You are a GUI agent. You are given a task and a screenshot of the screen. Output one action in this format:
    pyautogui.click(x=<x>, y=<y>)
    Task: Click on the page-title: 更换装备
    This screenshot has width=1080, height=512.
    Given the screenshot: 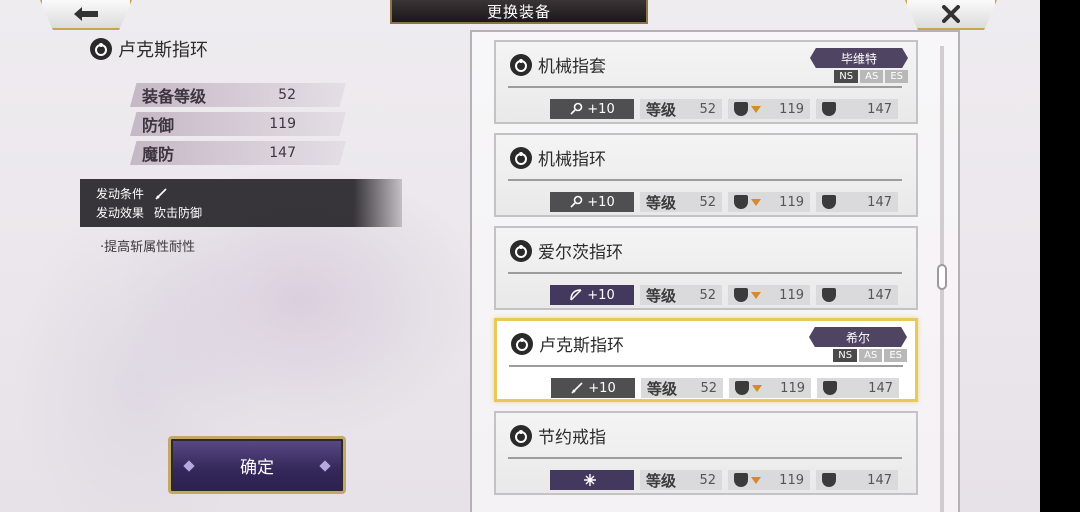 What is the action you would take?
    pyautogui.click(x=519, y=12)
    